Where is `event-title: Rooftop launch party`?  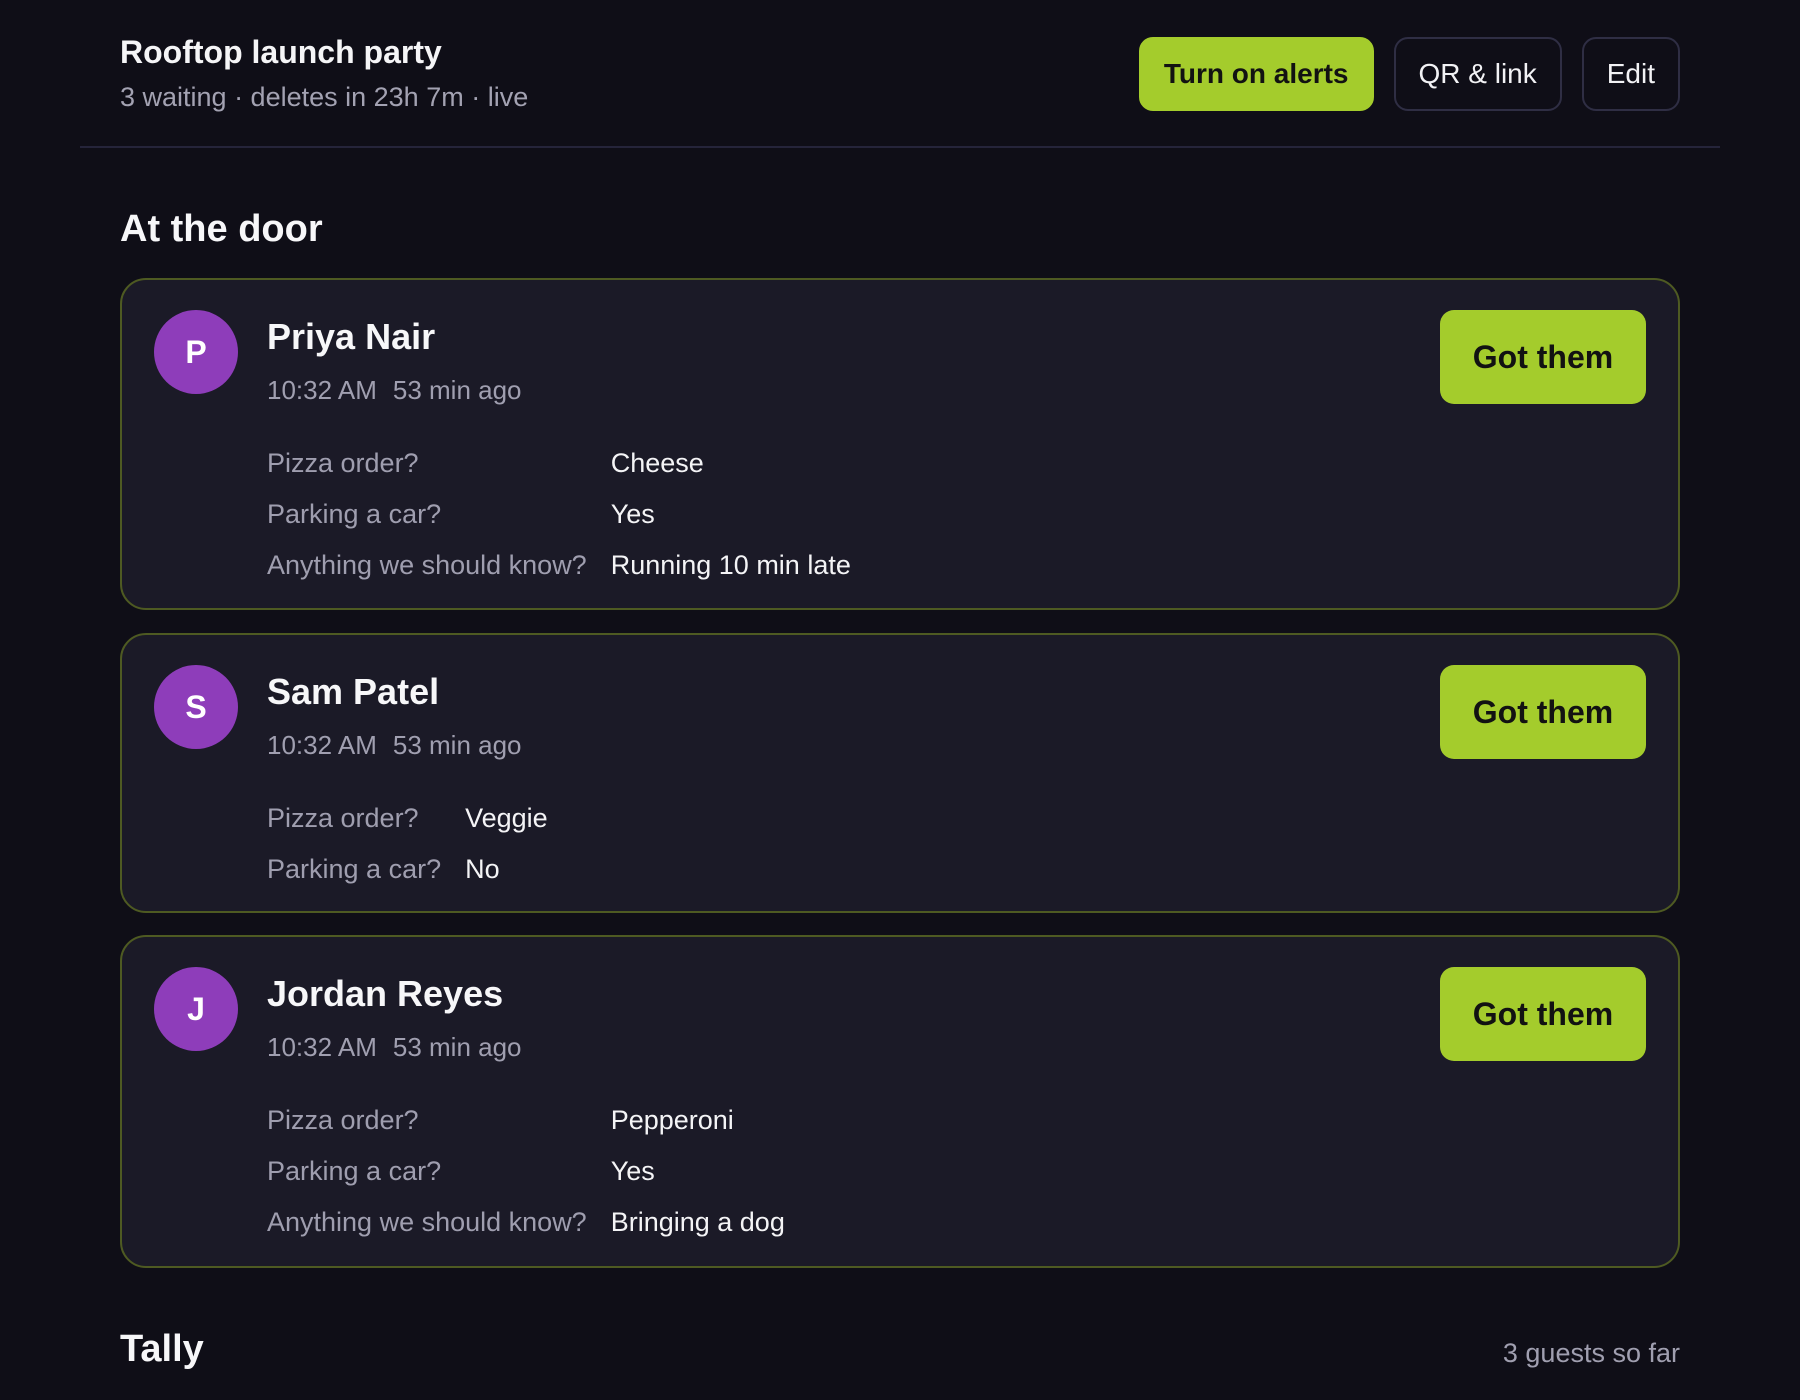 event-title: Rooftop launch party is located at coordinates (281, 52).